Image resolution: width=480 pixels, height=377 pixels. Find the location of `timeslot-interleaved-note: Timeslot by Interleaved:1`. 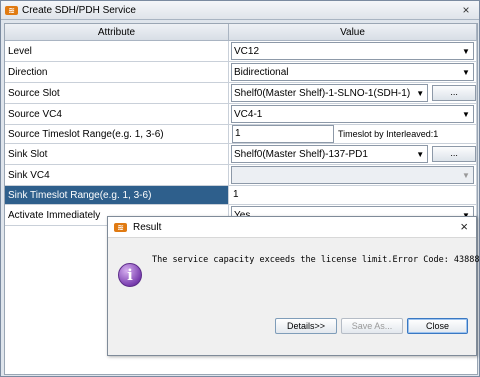

timeslot-interleaved-note: Timeslot by Interleaved:1 is located at coordinates (388, 134).